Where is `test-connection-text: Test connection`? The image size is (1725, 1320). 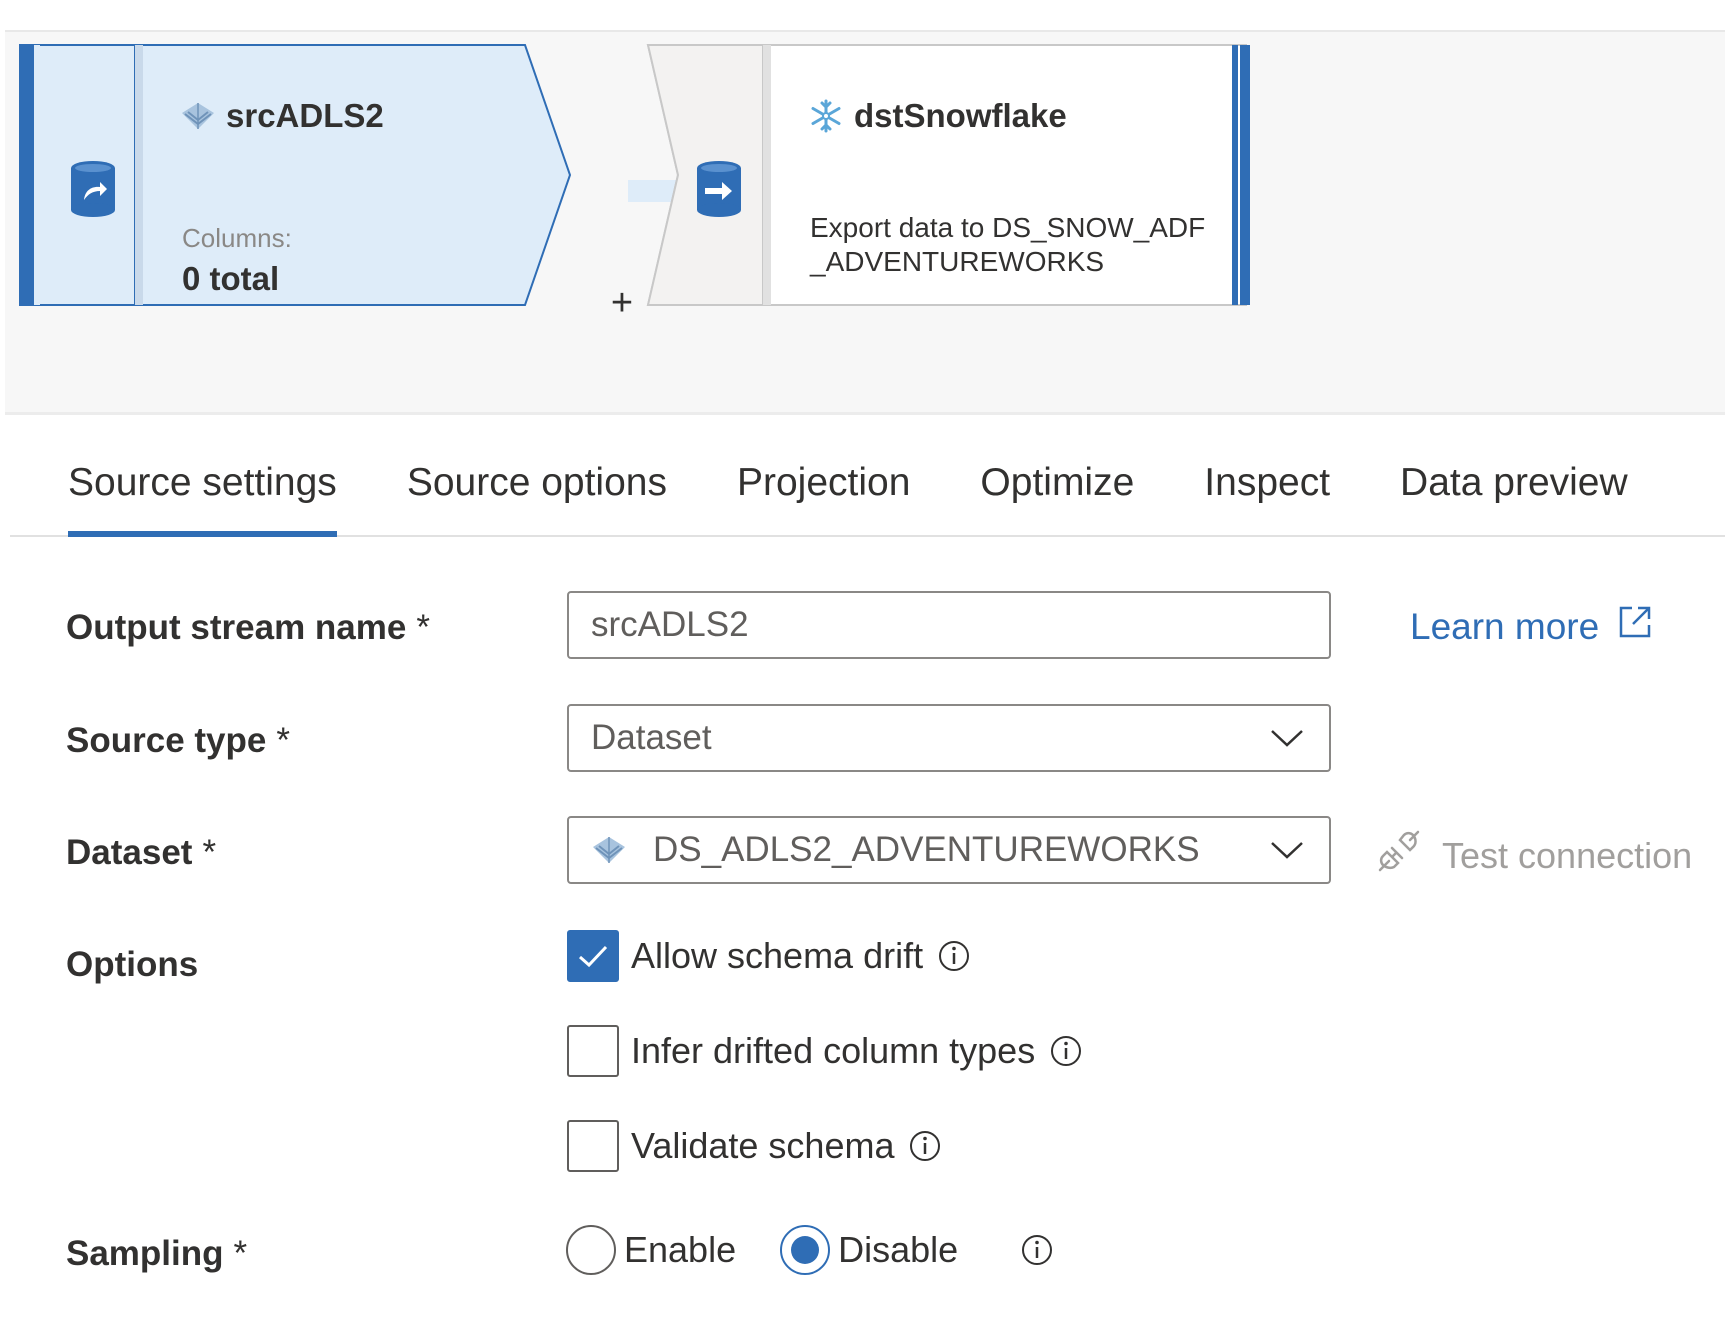 test-connection-text: Test connection is located at coordinates (1567, 855).